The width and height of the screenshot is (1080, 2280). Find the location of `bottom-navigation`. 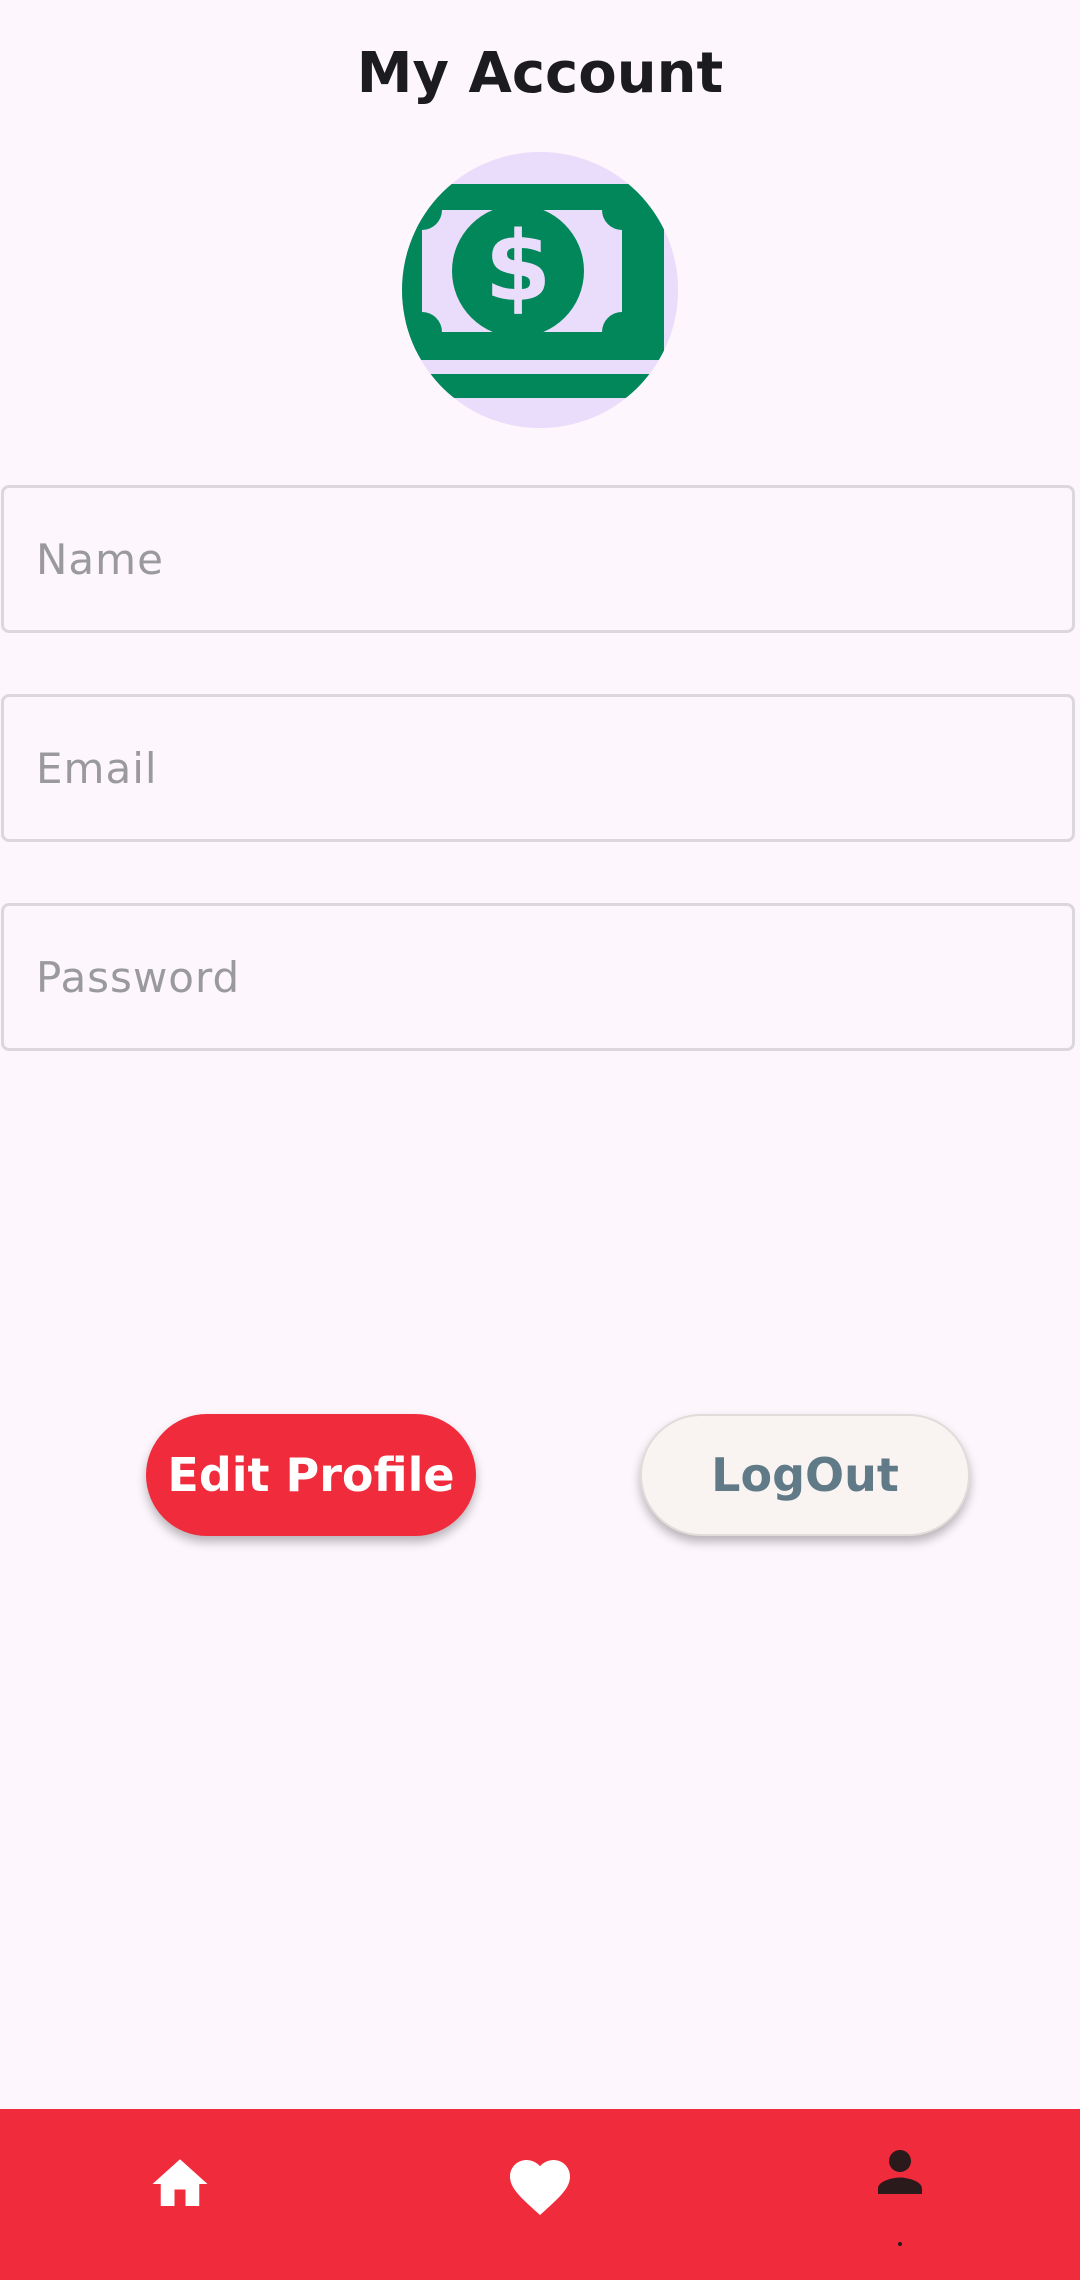

bottom-navigation is located at coordinates (540, 2194).